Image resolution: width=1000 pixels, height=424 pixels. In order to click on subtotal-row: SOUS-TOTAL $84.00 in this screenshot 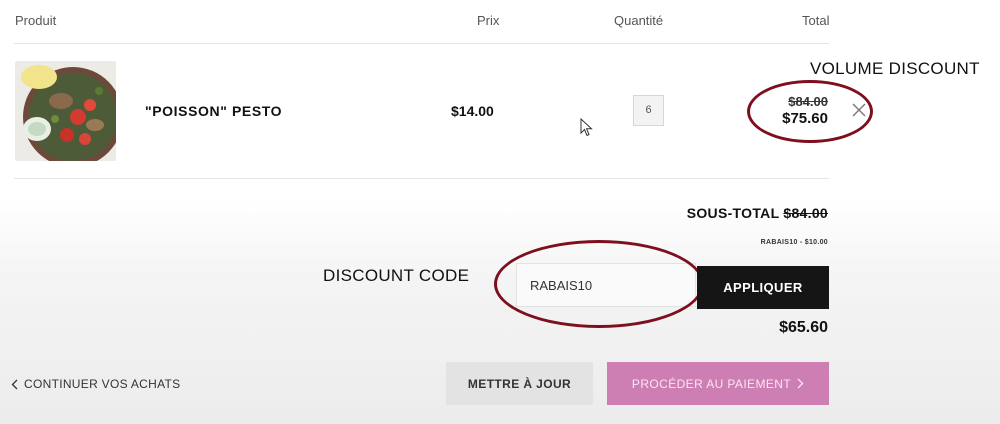, I will do `click(714, 213)`.